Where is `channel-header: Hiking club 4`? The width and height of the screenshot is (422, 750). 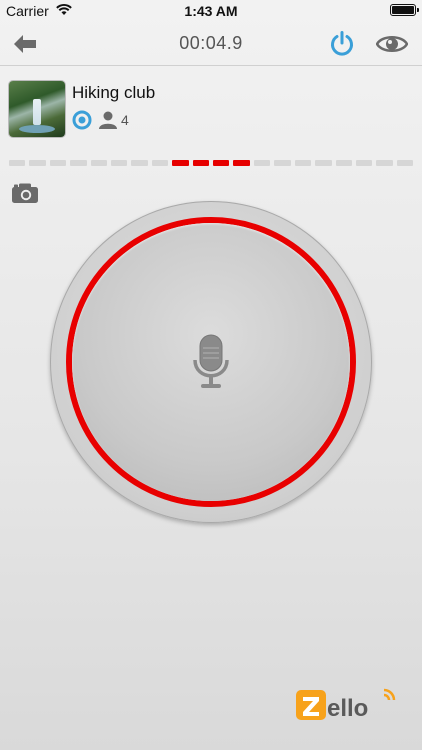 channel-header: Hiking club 4 is located at coordinates (209, 110).